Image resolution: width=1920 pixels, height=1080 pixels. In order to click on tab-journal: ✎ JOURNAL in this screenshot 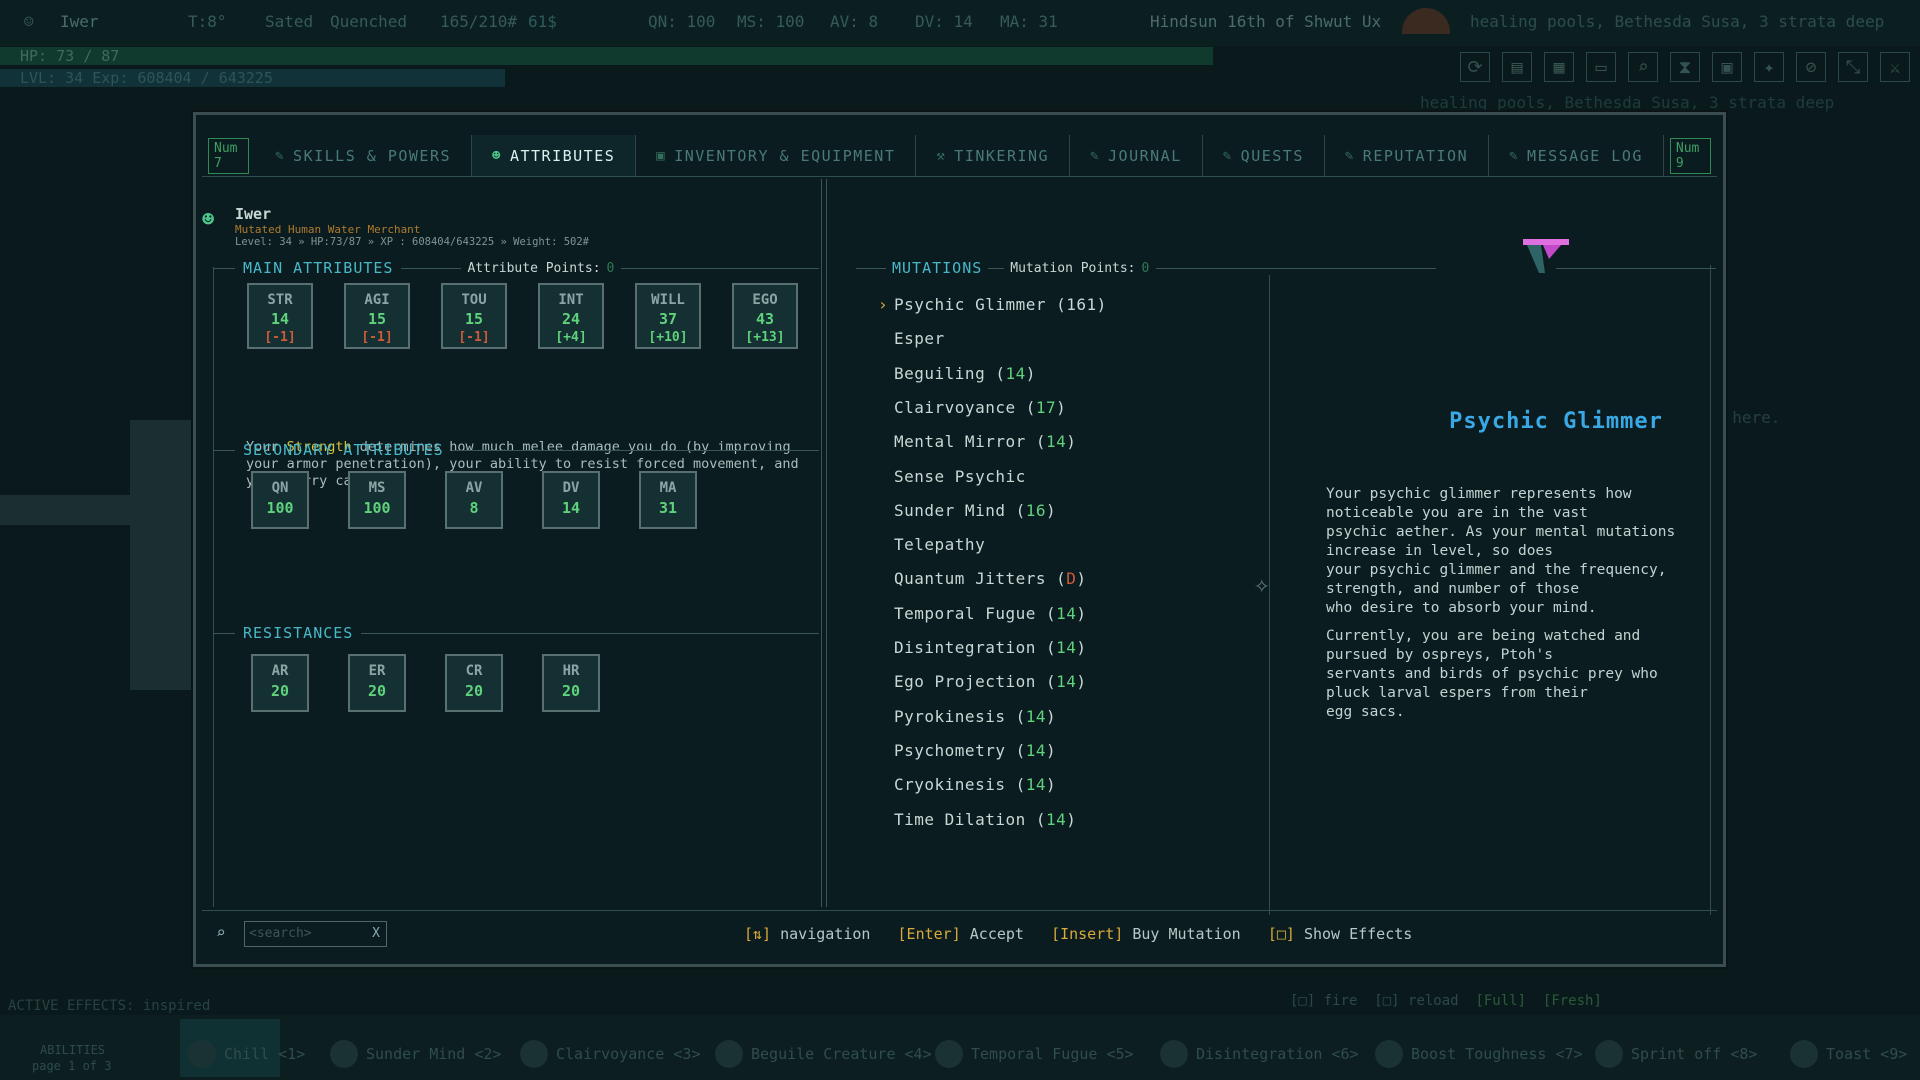, I will do `click(1136, 155)`.